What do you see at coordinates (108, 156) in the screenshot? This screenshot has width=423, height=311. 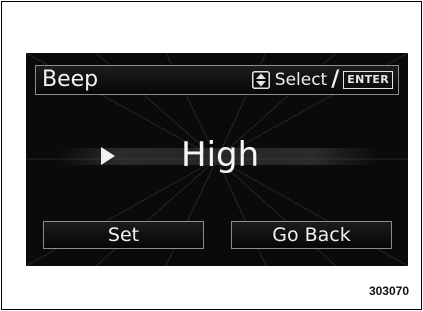 I see `right-triangle-icon` at bounding box center [108, 156].